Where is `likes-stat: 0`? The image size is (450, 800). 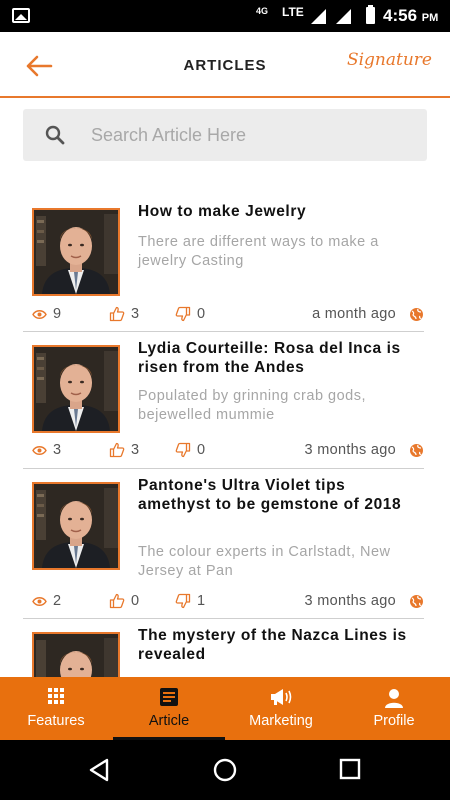 likes-stat: 0 is located at coordinates (124, 601).